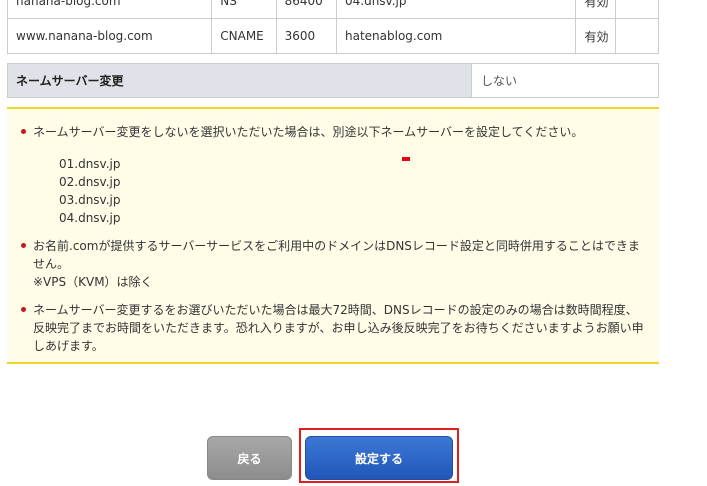  Describe the element at coordinates (90, 200) in the screenshot. I see `nameserver-item: 03.dnsv.jp` at that location.